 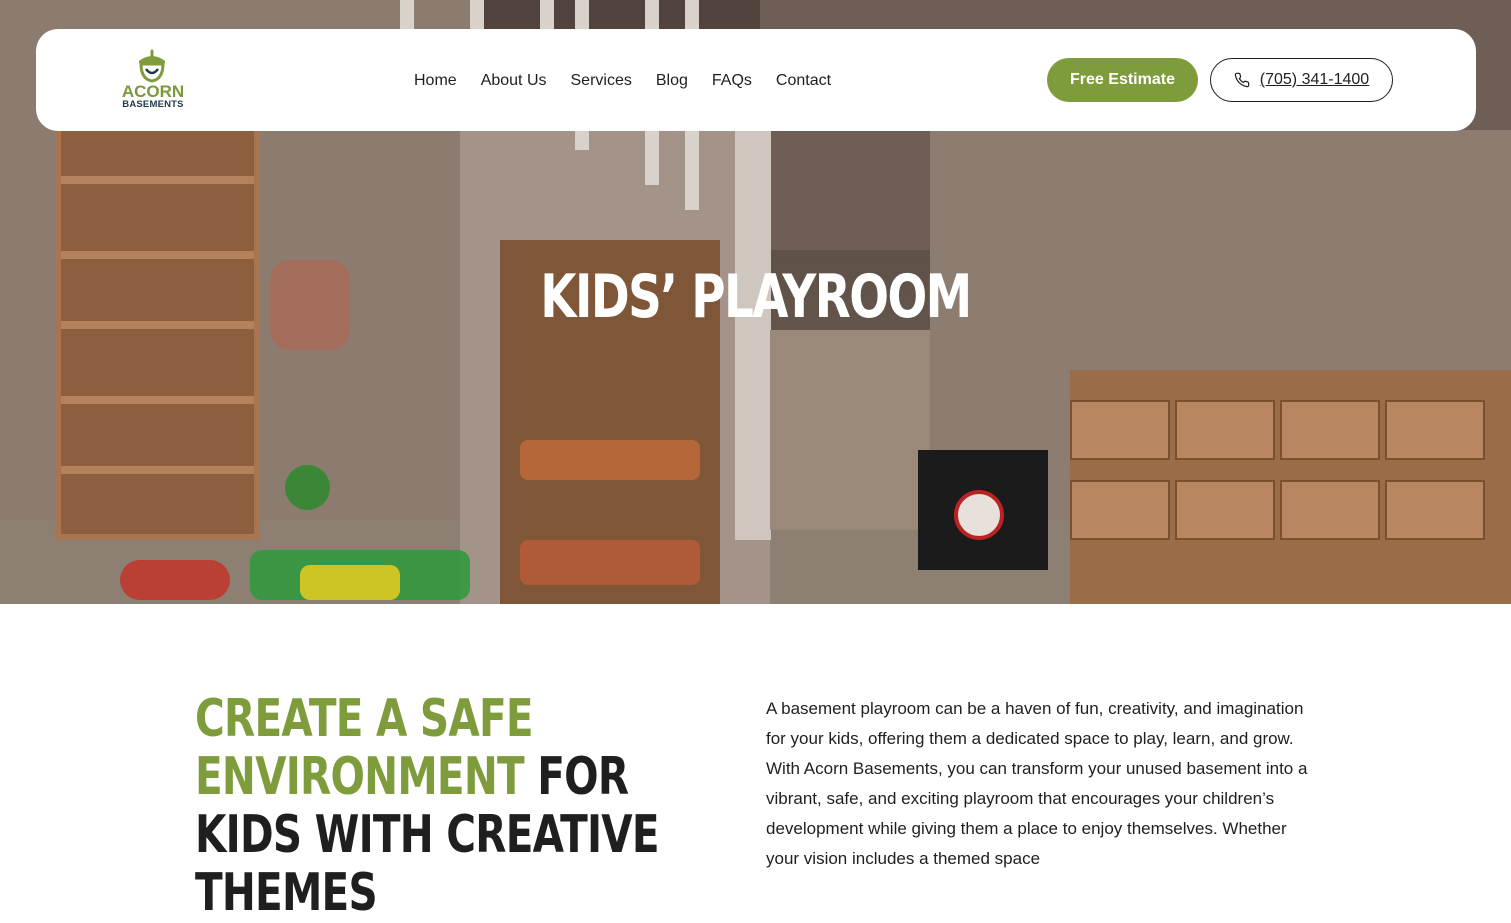 I want to click on site-logo: ACORN BASEMENTS, so click(x=153, y=80).